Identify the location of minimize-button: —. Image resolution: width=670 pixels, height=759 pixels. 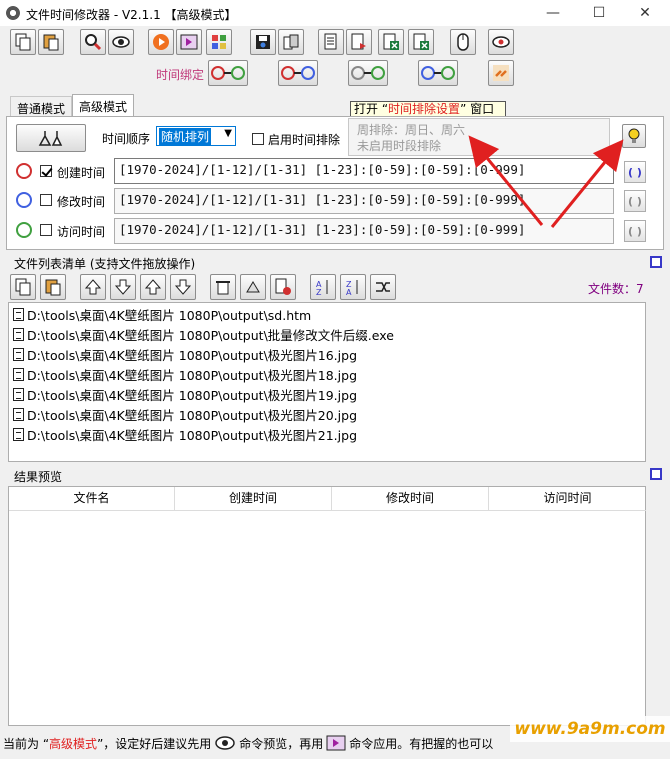
(553, 13).